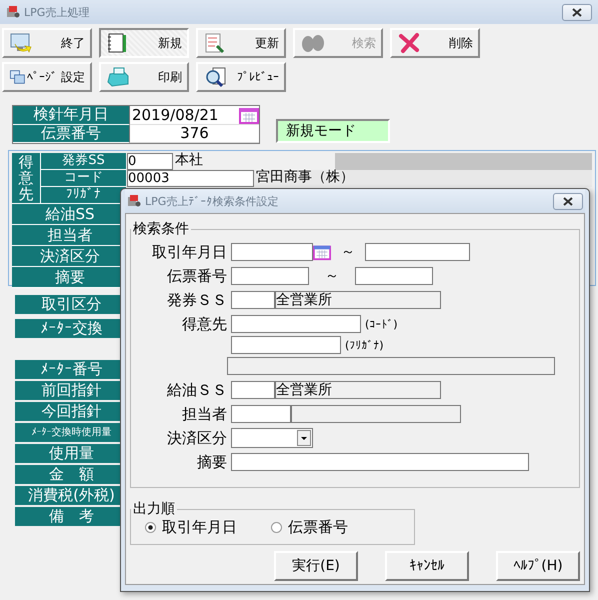 This screenshot has height=600, width=598. I want to click on toolbar-button: 更新, so click(241, 43).